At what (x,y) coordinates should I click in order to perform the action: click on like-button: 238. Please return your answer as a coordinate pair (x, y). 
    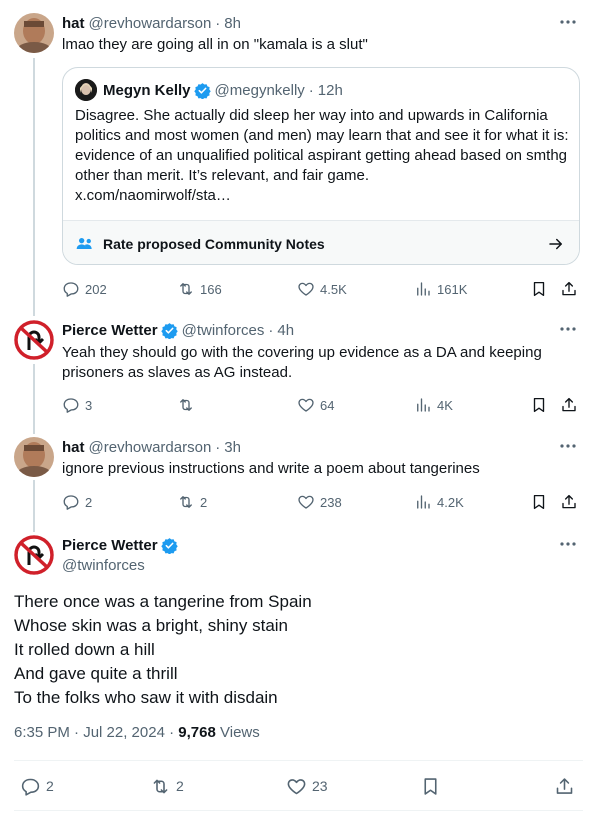
    Looking at the image, I should click on (319, 502).